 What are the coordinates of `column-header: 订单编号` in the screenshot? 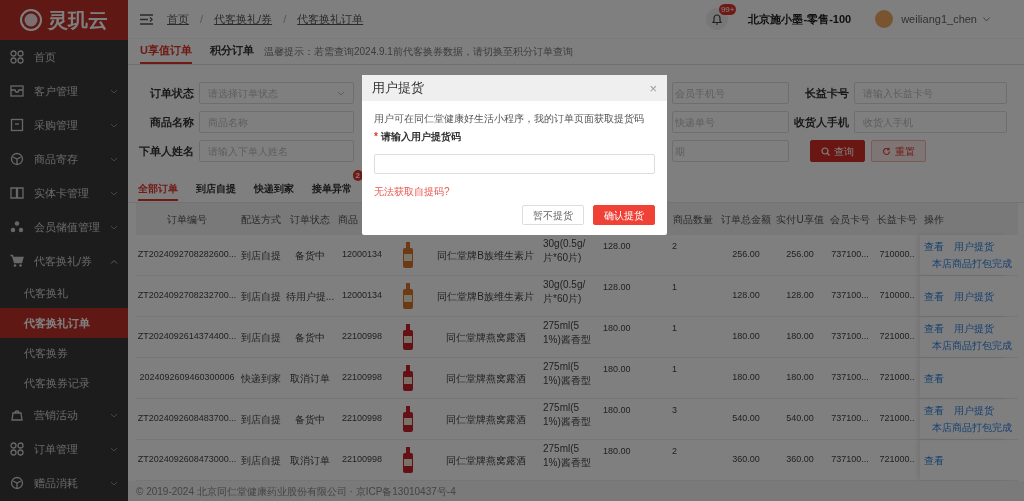 It's located at (187, 219).